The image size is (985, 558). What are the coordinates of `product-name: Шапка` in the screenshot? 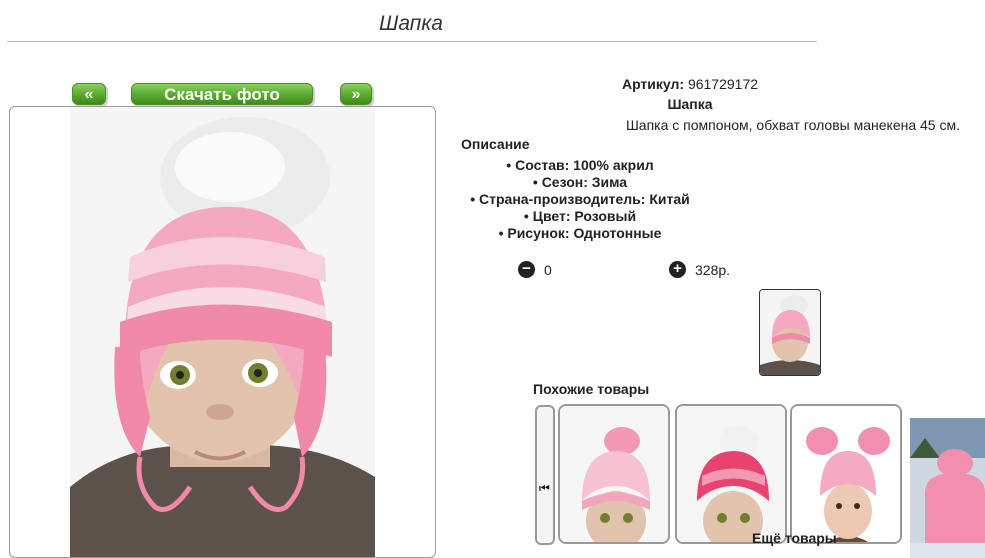 It's located at (690, 104).